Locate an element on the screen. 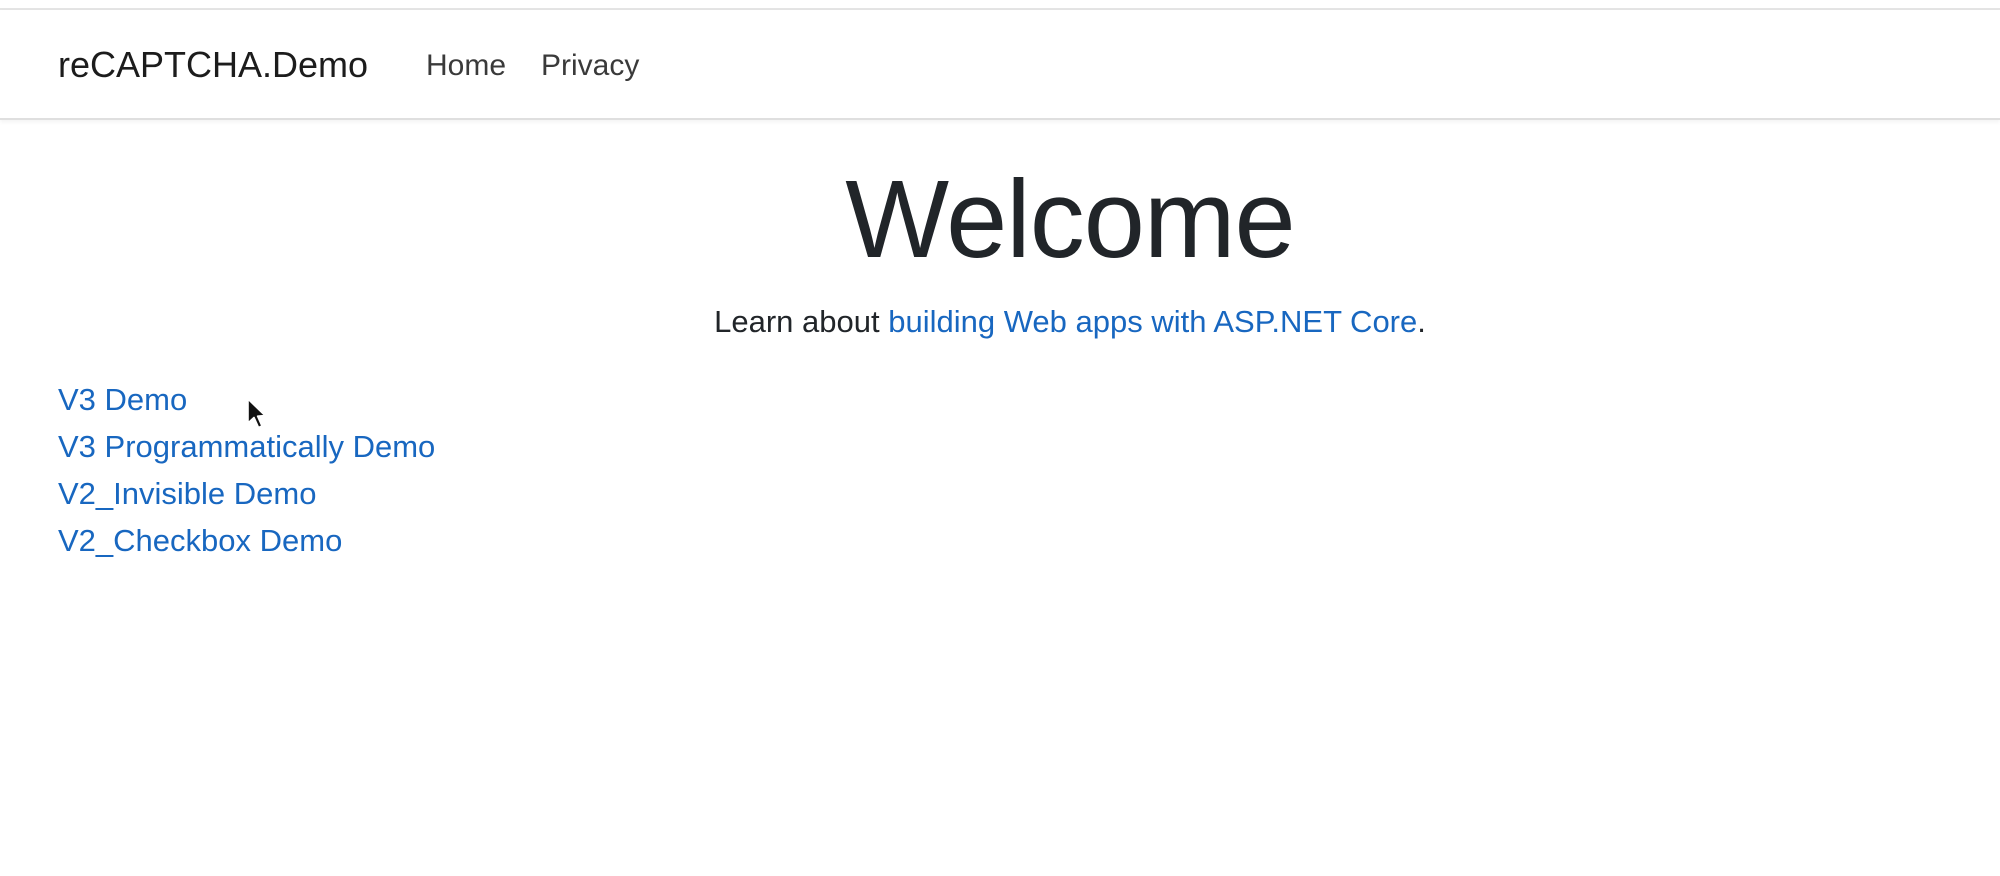 This screenshot has height=876, width=2000. v3-programmatically-demo-link: V3 Programmatically Demo is located at coordinates (246, 446).